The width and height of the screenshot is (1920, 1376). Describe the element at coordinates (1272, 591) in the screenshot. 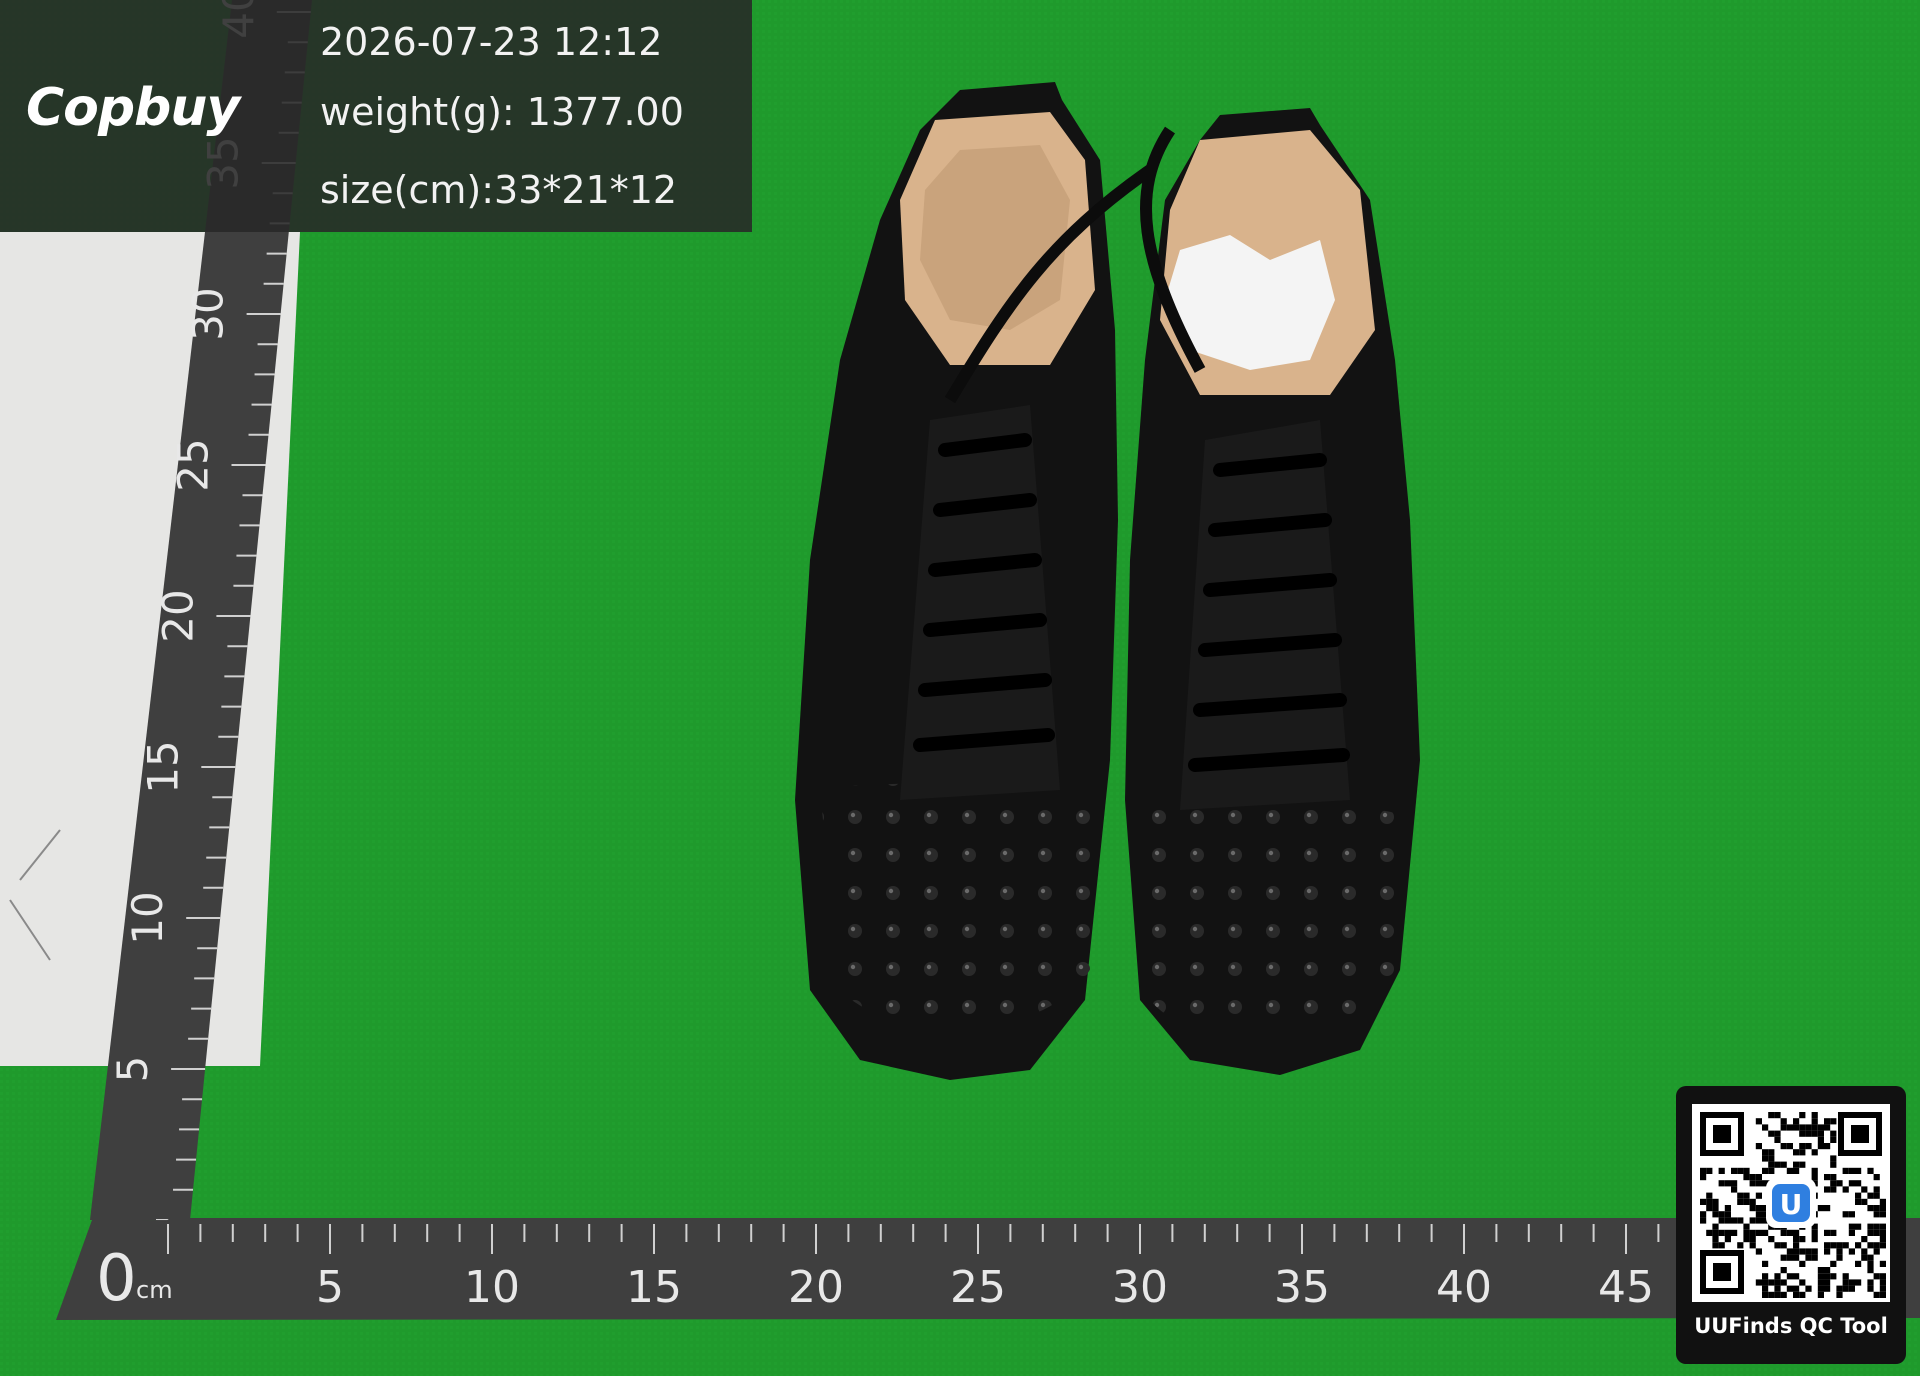

I see `right-shoe` at that location.